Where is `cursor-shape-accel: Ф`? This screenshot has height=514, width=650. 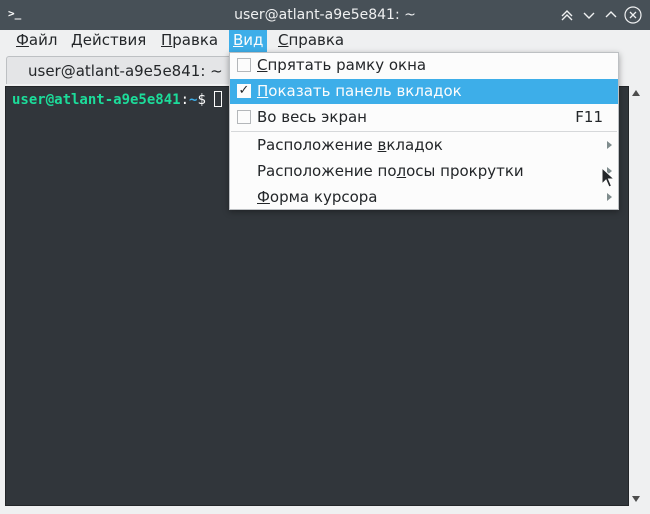 cursor-shape-accel: Ф is located at coordinates (263, 197).